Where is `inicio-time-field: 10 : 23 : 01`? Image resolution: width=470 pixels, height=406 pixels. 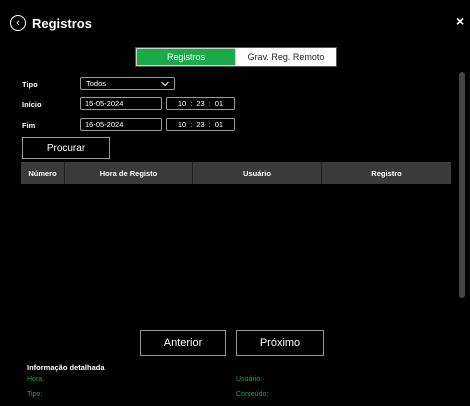 inicio-time-field: 10 : 23 : 01 is located at coordinates (200, 103).